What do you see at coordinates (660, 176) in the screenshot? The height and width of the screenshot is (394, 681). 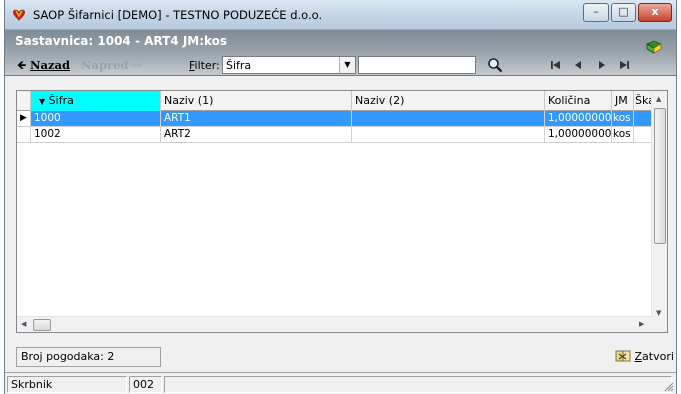 I see `vertical-scroll-thumb` at bounding box center [660, 176].